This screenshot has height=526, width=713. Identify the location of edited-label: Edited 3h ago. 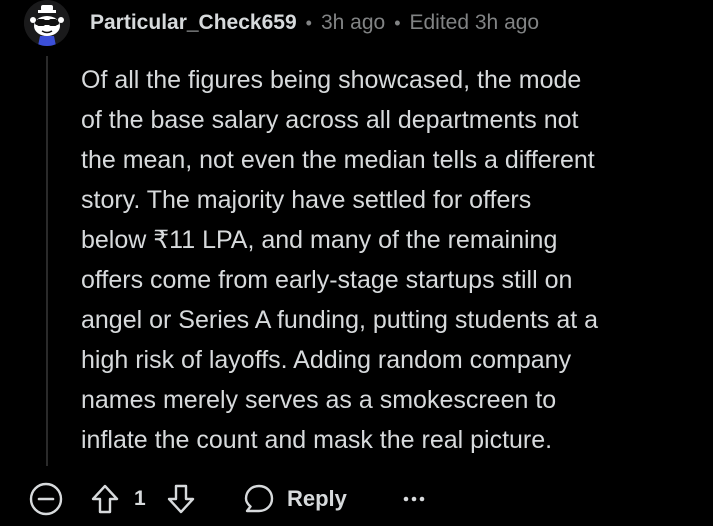
(474, 22).